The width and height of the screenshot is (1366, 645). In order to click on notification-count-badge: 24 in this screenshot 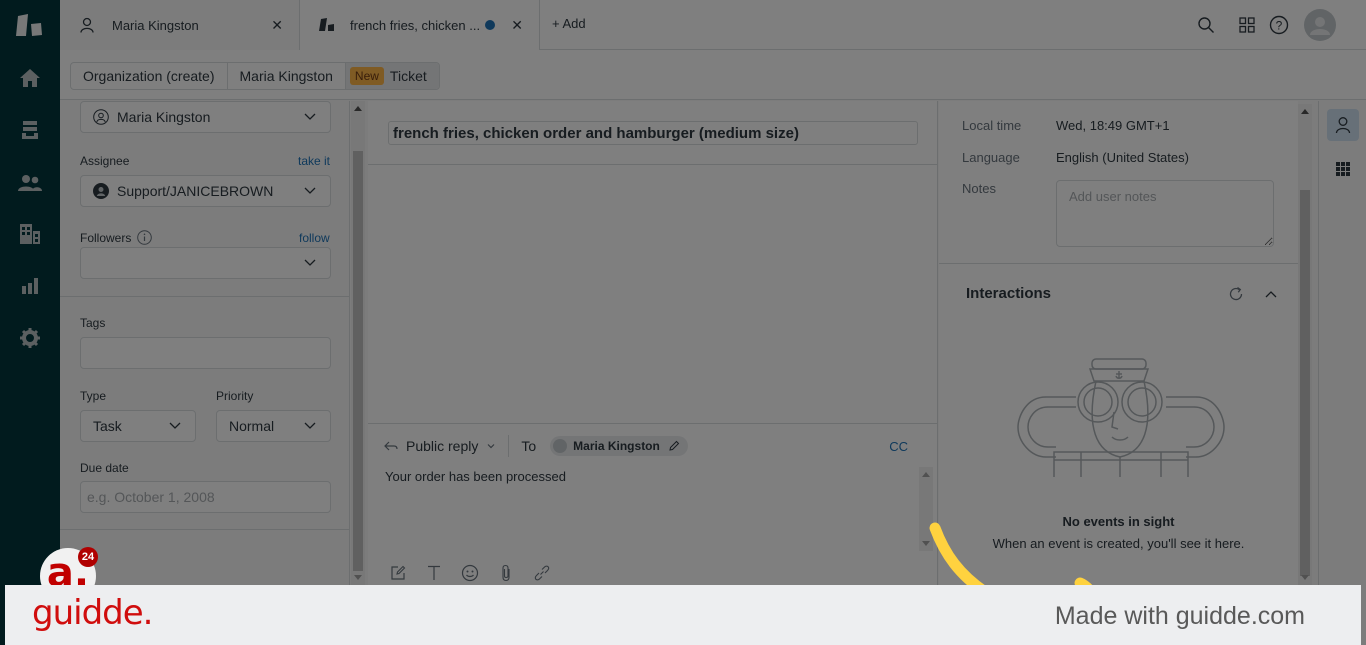, I will do `click(88, 557)`.